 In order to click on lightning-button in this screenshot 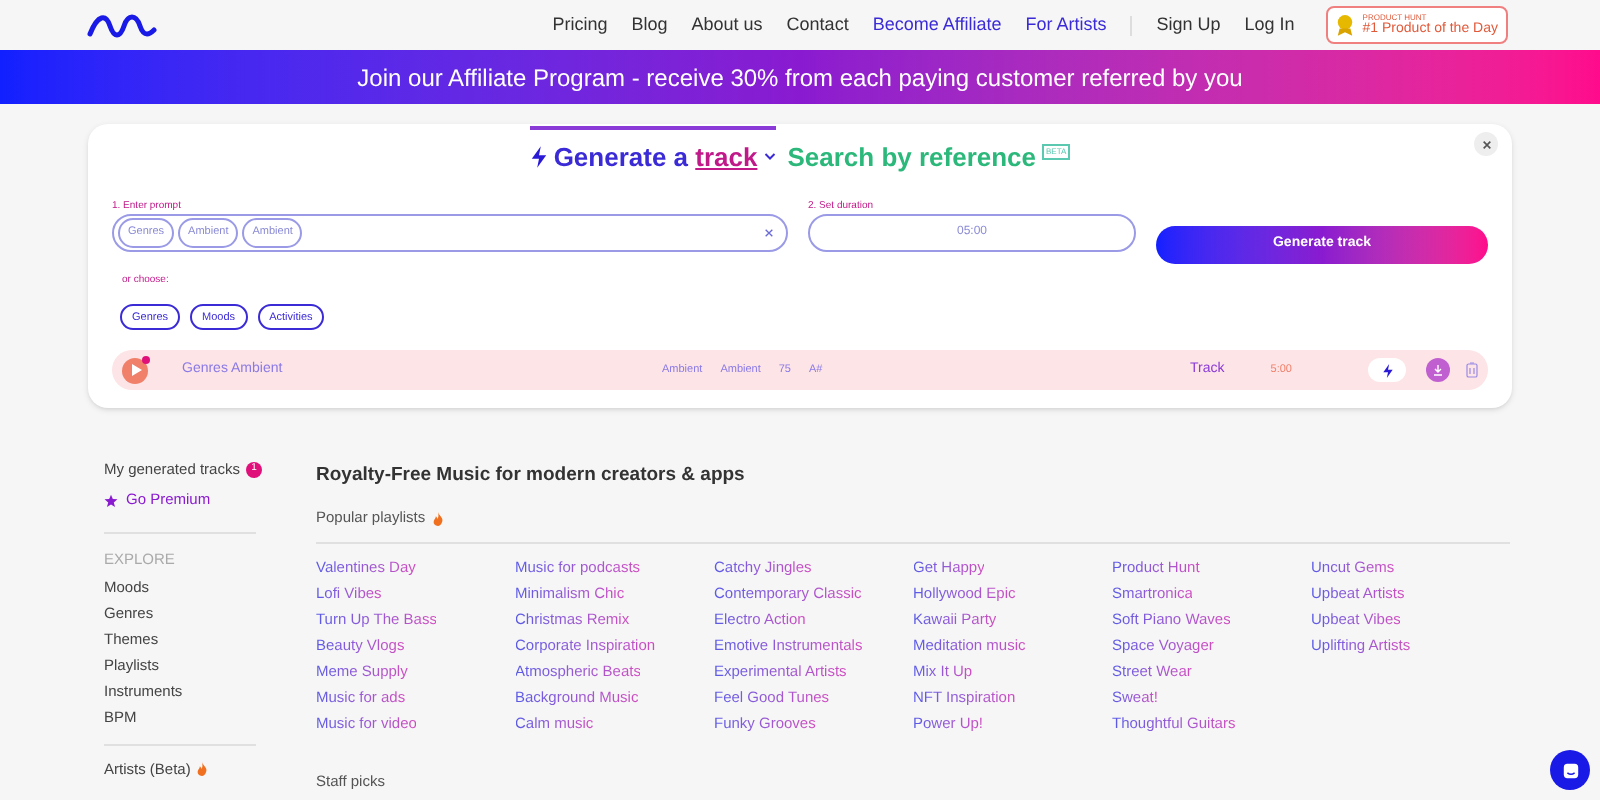, I will do `click(1387, 370)`.